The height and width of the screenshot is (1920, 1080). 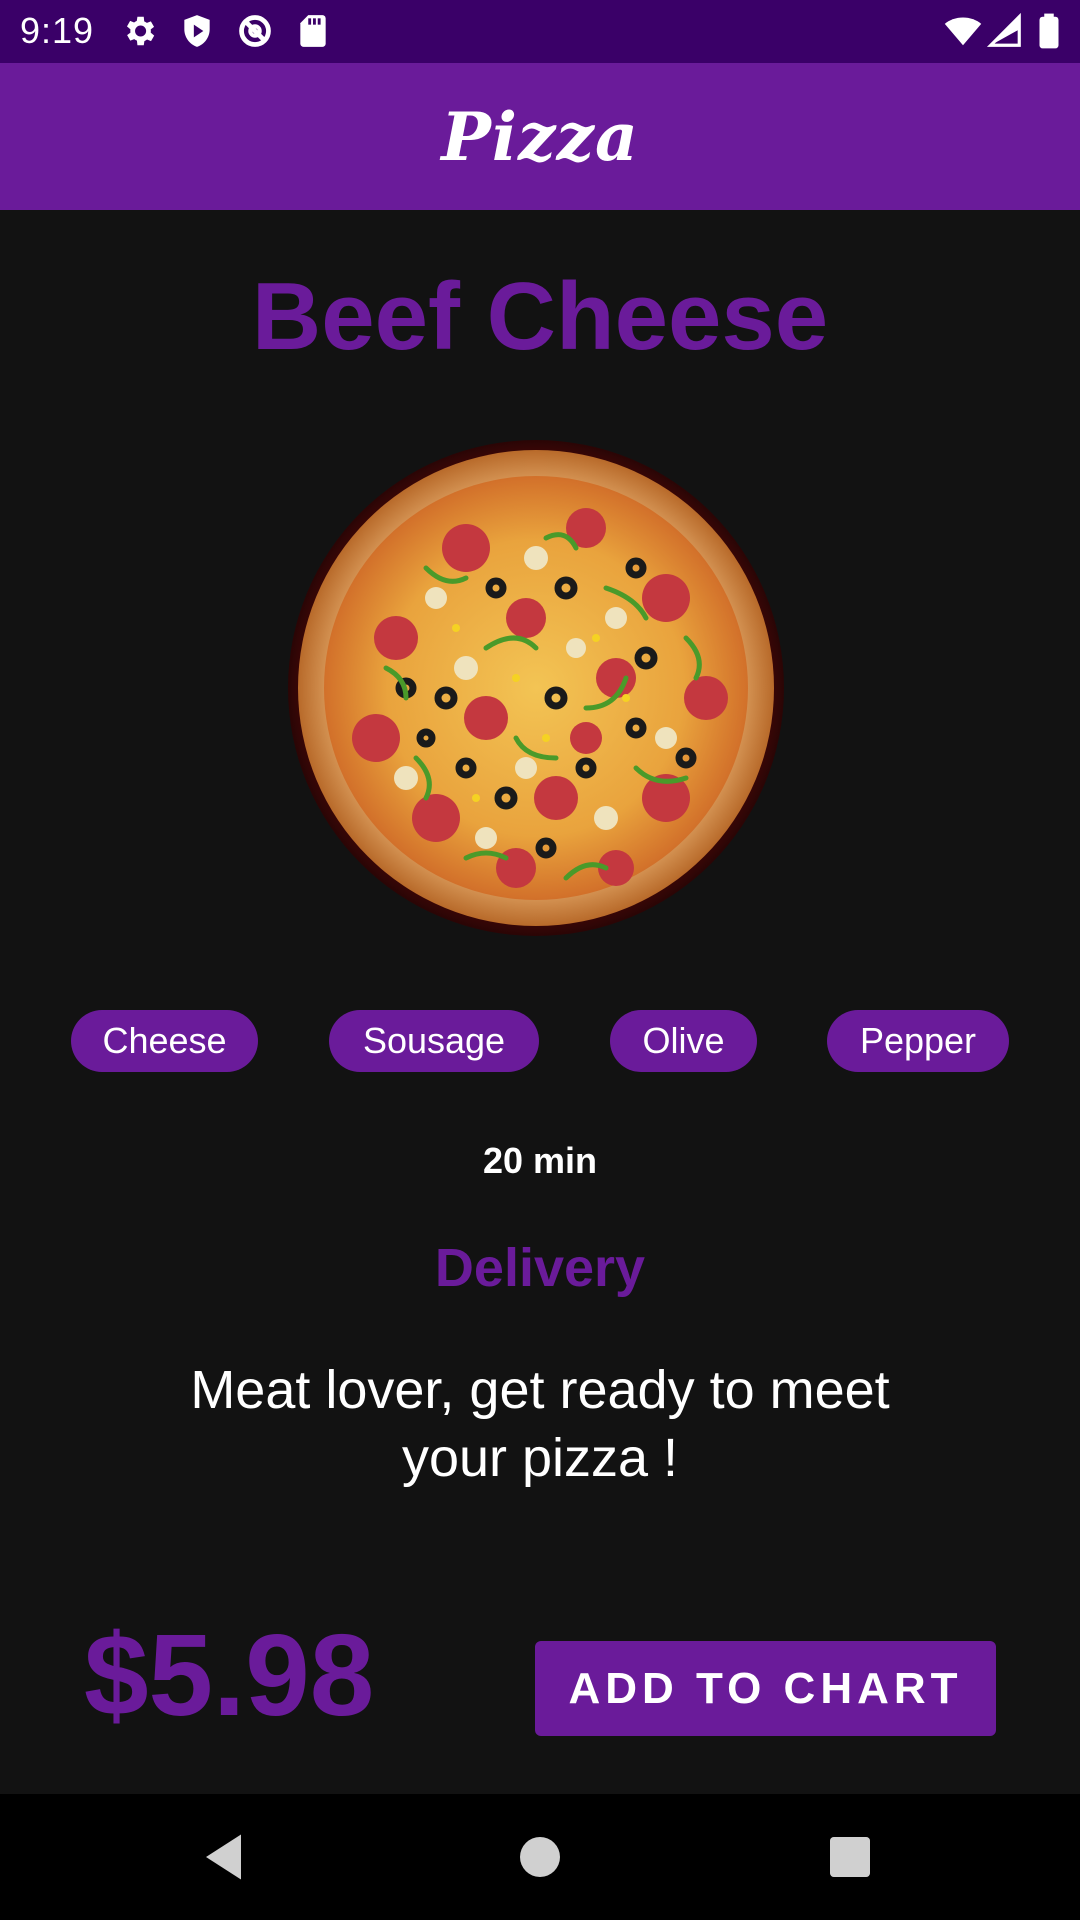 What do you see at coordinates (540, 316) in the screenshot?
I see `pizza-name: Beef Cheese` at bounding box center [540, 316].